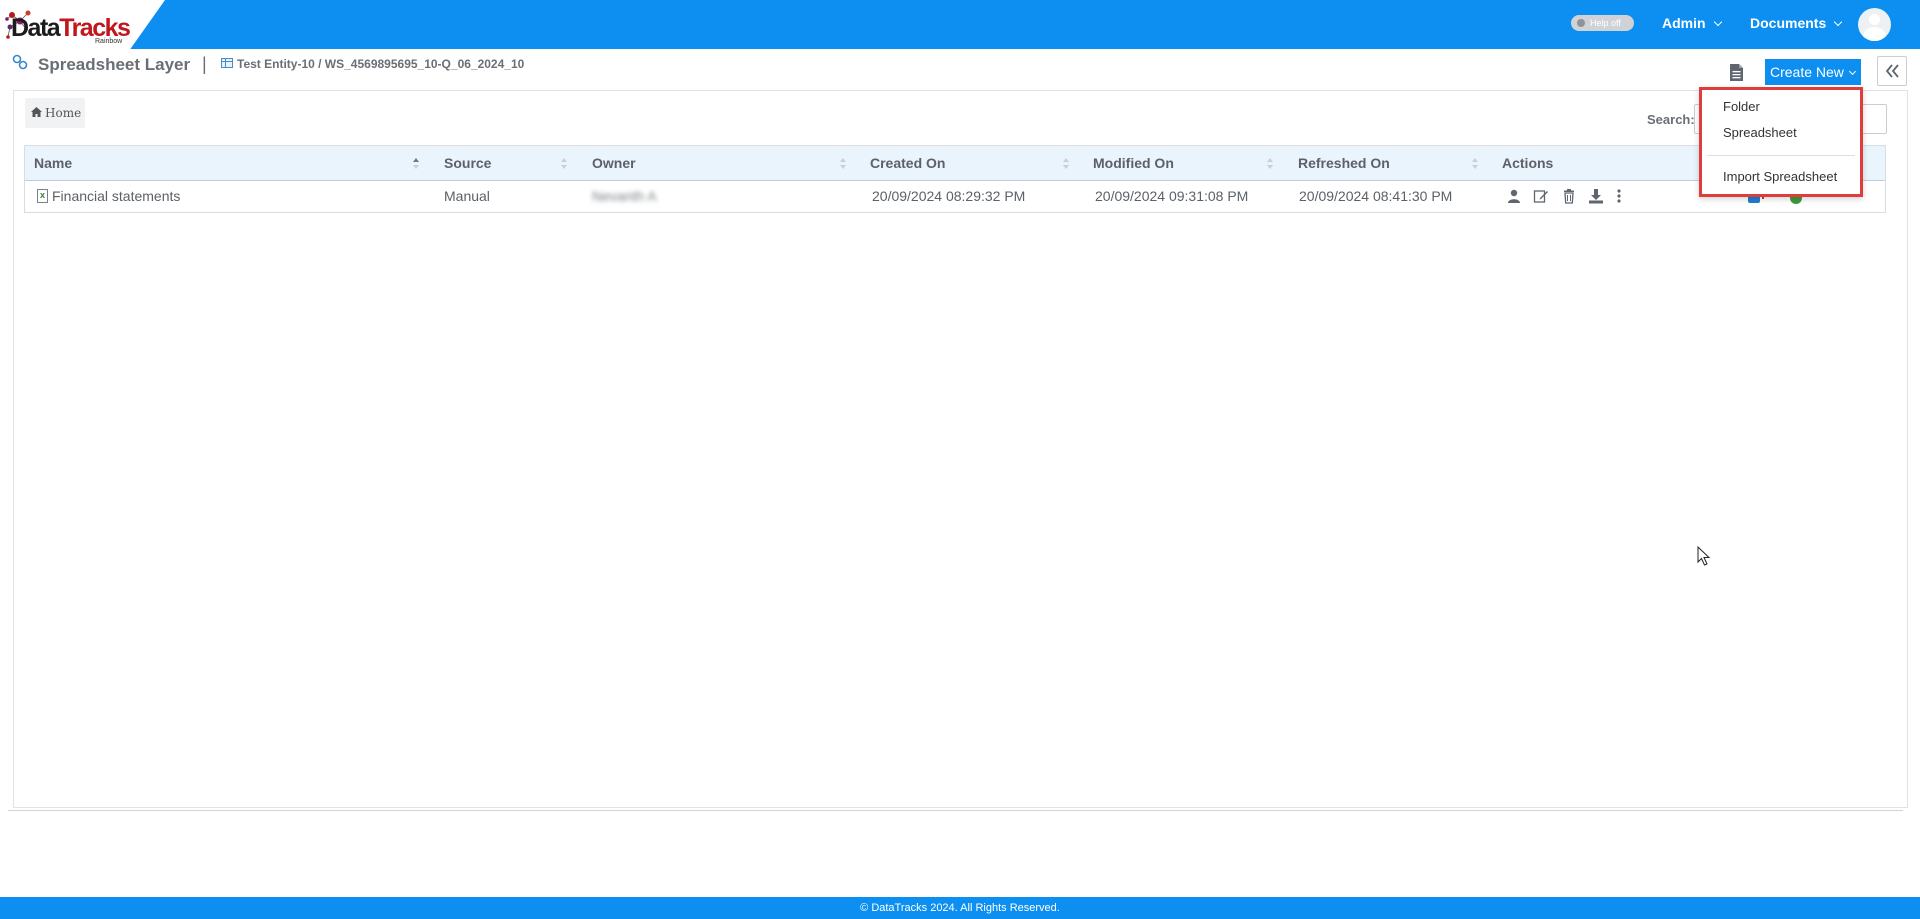 The height and width of the screenshot is (919, 1920). I want to click on column-header-created-on: Created On, so click(907, 163).